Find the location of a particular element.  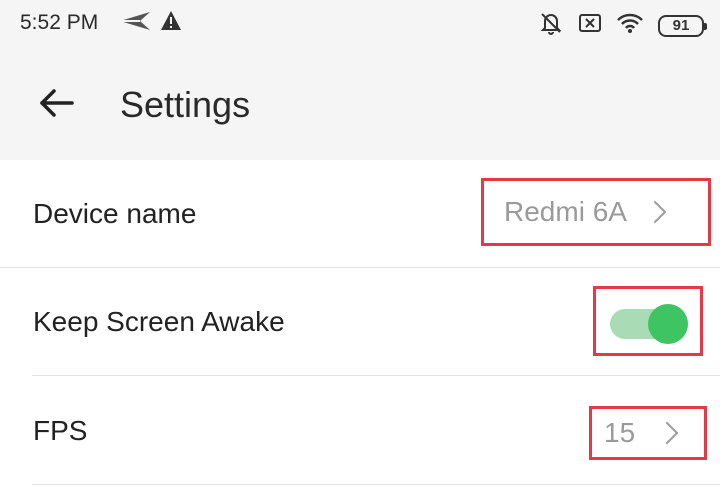

keep-screen-awake-toggle is located at coordinates (648, 321).